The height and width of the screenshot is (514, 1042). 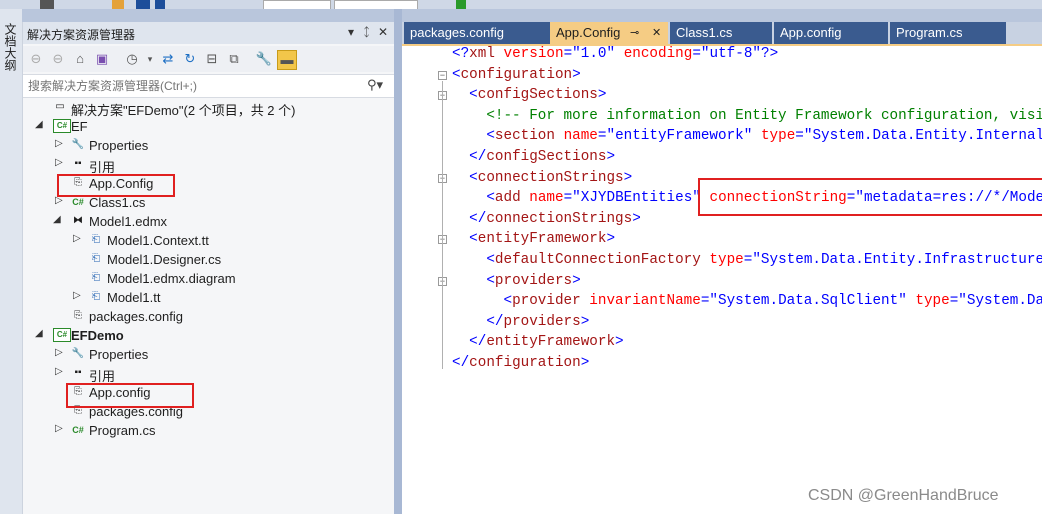 What do you see at coordinates (297, 4) in the screenshot?
I see `config-dropdown` at bounding box center [297, 4].